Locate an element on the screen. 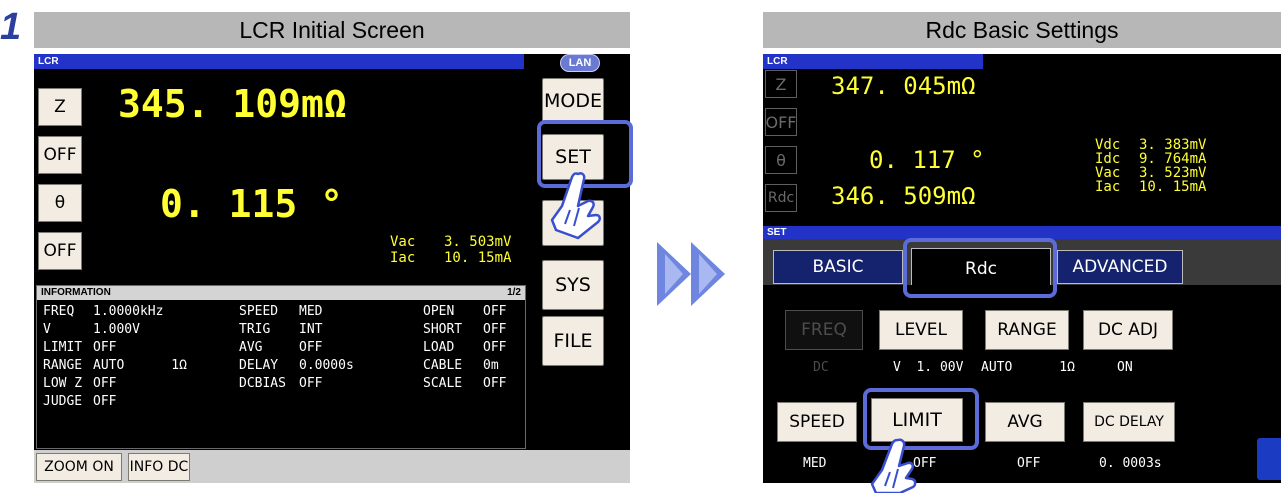 This screenshot has height=493, width=1281. info-label: DCBIAS is located at coordinates (262, 383).